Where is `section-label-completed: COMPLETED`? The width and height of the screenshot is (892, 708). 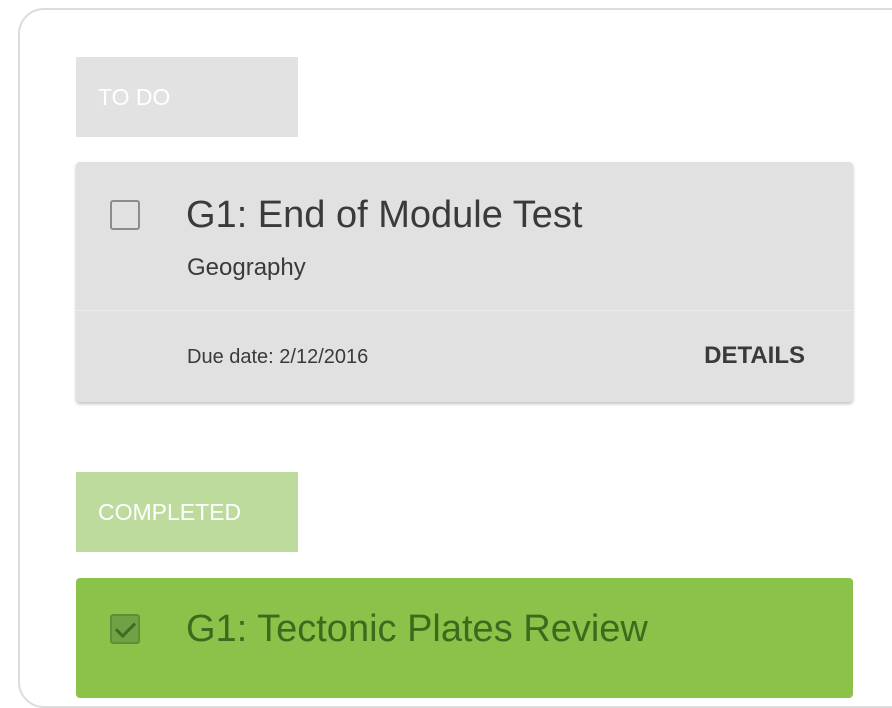 section-label-completed: COMPLETED is located at coordinates (187, 512).